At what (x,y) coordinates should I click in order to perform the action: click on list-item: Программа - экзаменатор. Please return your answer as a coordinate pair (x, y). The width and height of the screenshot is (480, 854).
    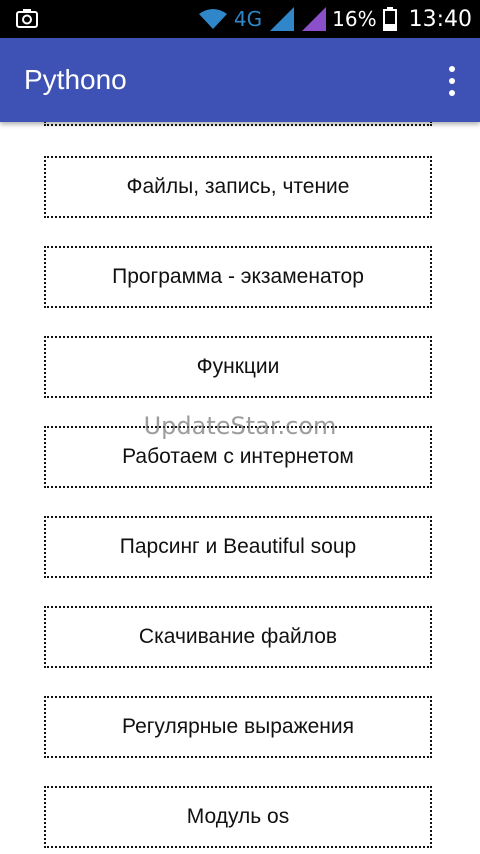
    Looking at the image, I should click on (238, 277).